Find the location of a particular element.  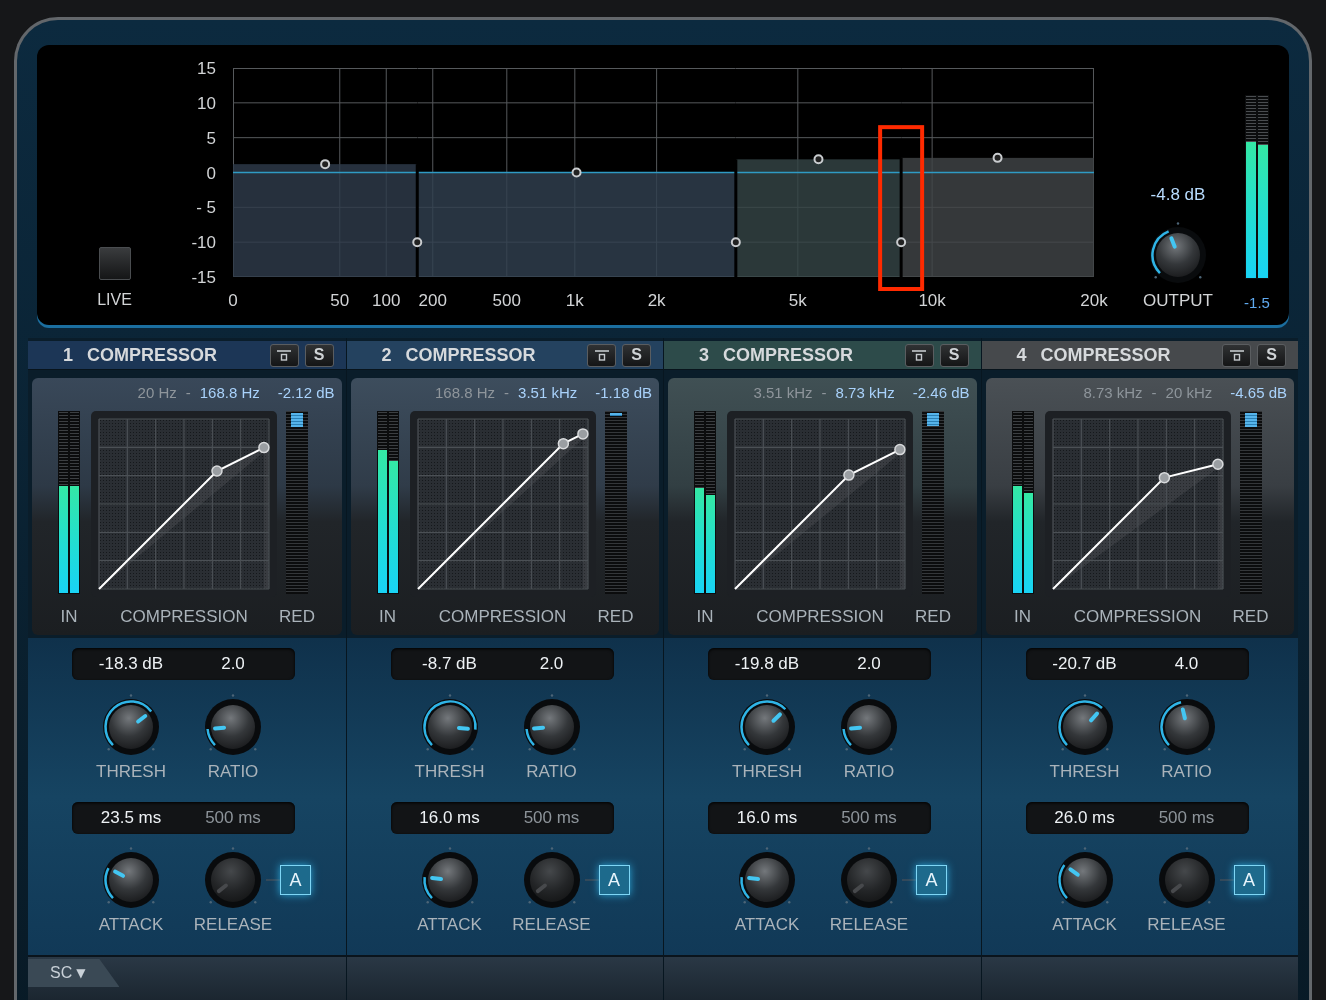

knob-label: ATTACK is located at coordinates (767, 925).